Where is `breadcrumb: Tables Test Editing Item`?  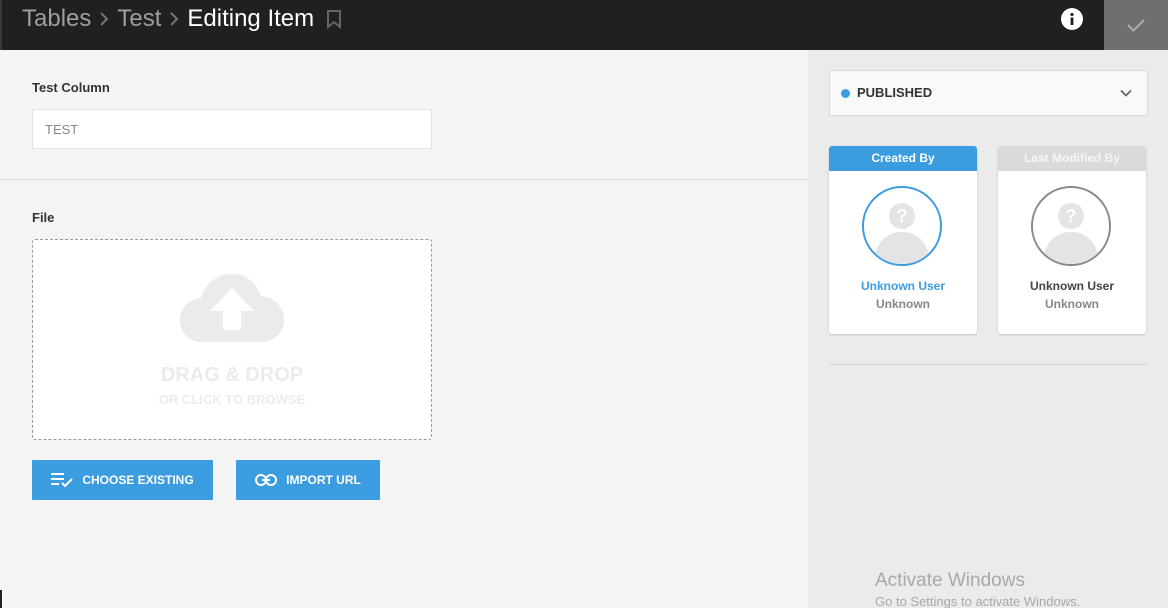 breadcrumb: Tables Test Editing Item is located at coordinates (182, 19).